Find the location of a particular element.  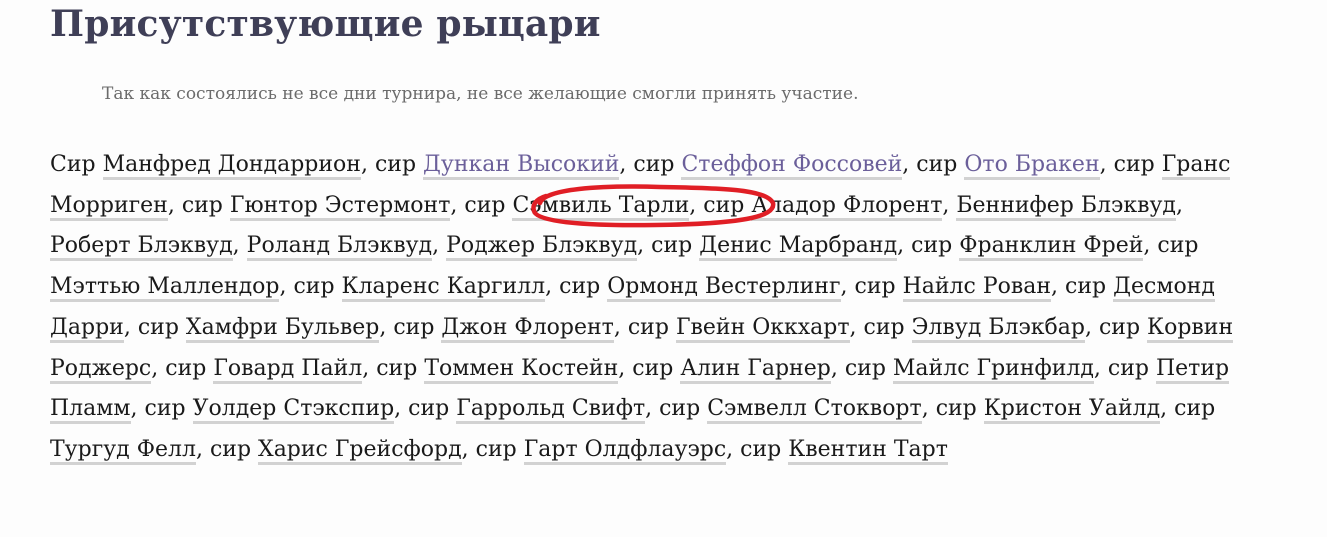

knight-link: Томмен Костейн is located at coordinates (521, 369).